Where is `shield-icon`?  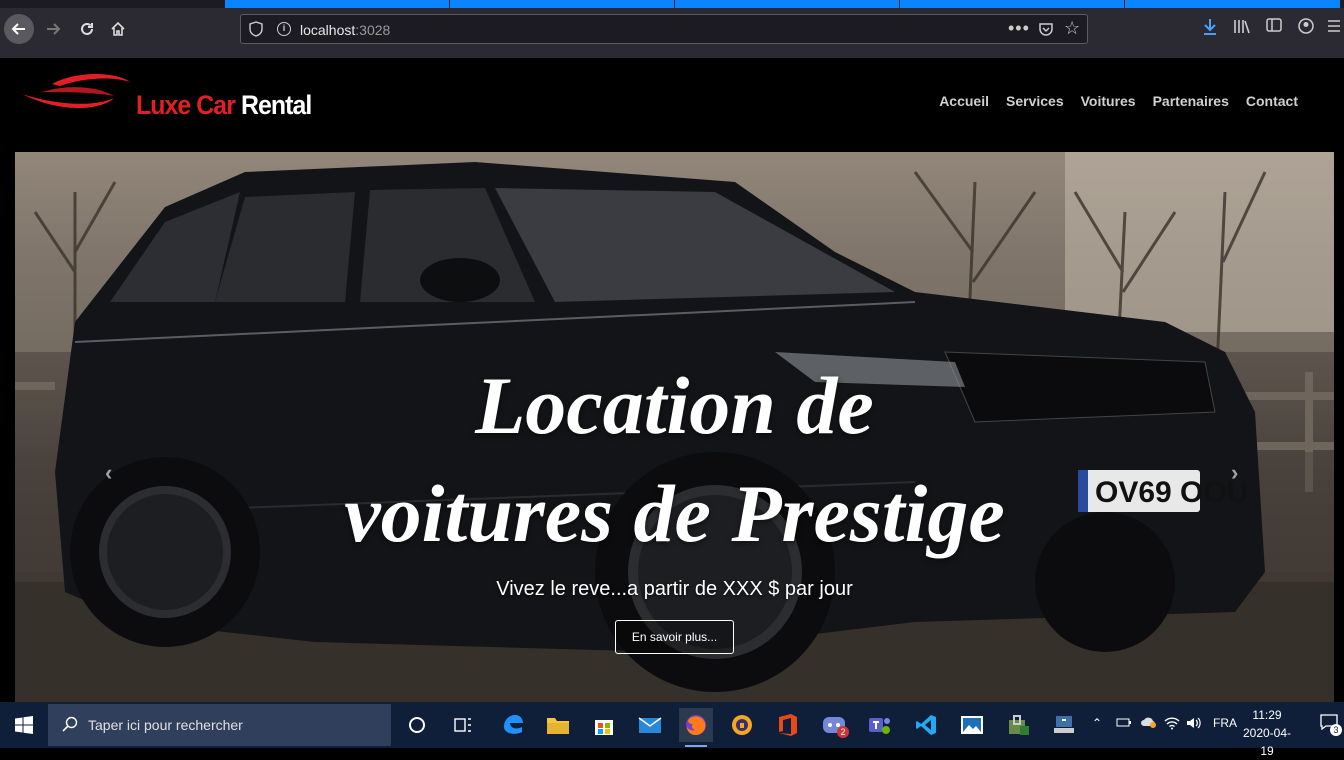
shield-icon is located at coordinates (256, 29).